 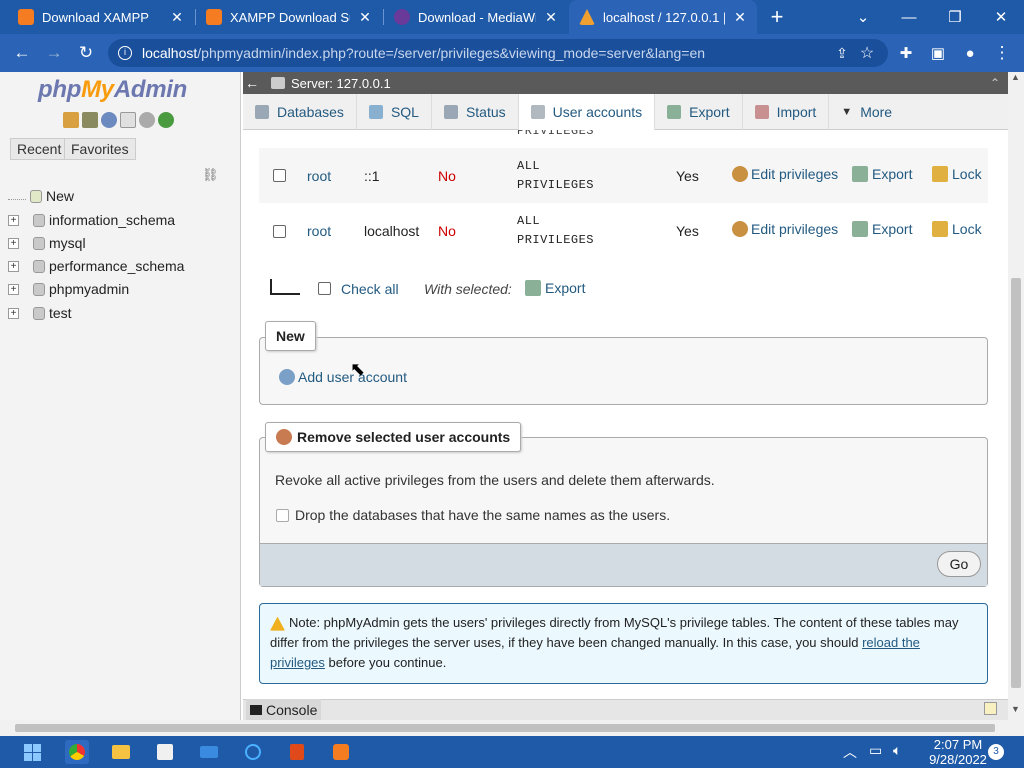 I want to click on restore-button: ❐, so click(x=955, y=17).